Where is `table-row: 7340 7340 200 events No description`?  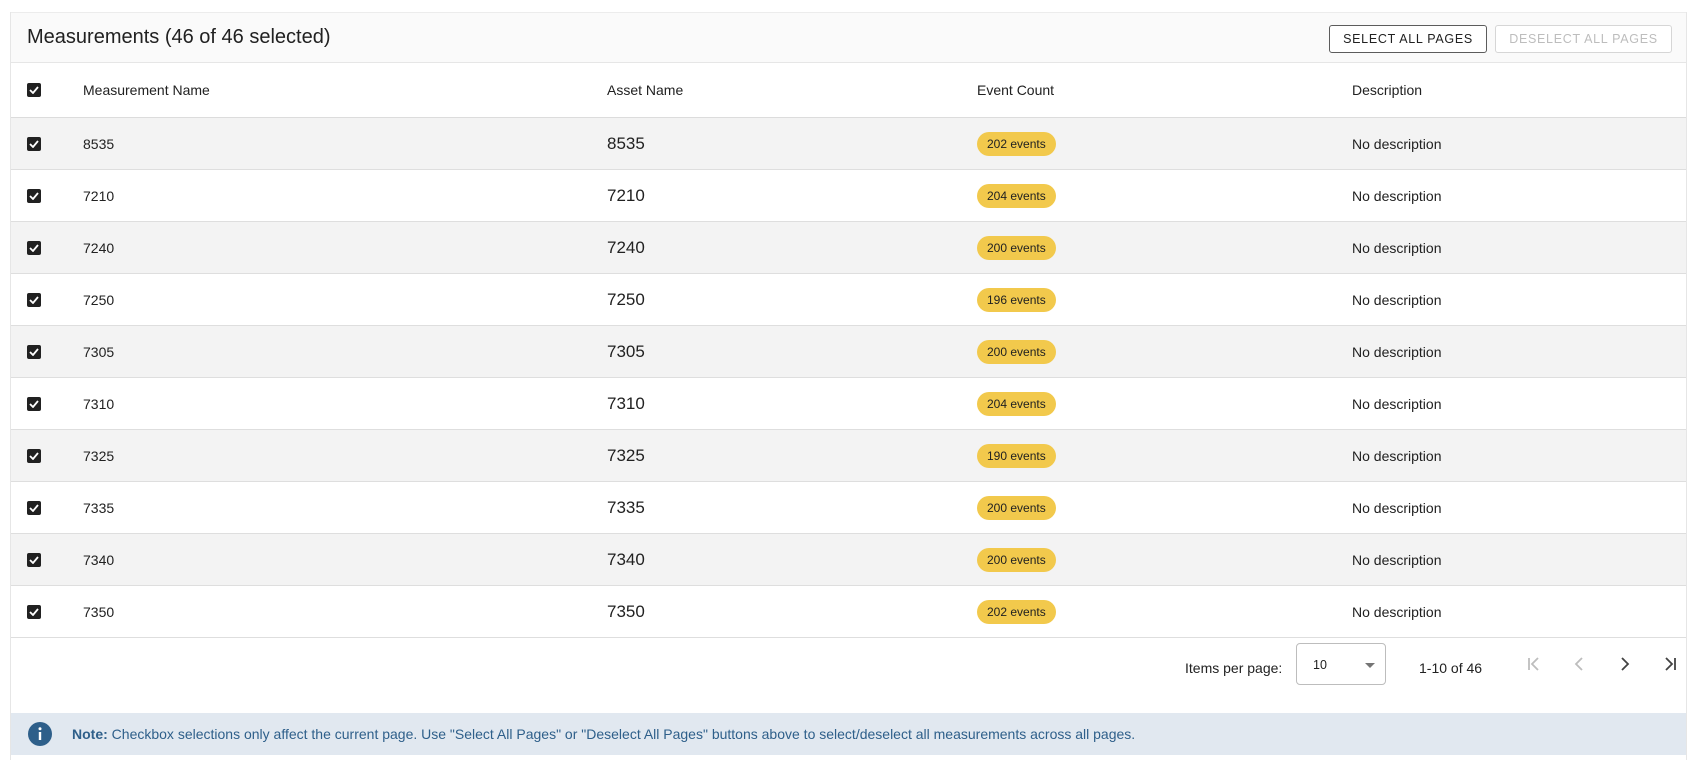
table-row: 7340 7340 200 events No description is located at coordinates (848, 560).